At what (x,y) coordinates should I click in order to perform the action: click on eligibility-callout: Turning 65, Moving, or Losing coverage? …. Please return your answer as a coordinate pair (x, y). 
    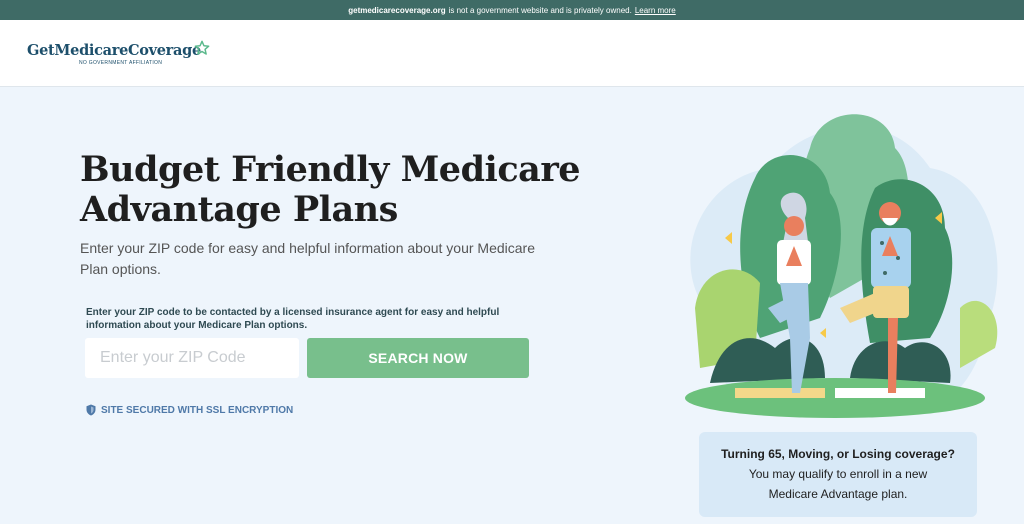
    Looking at the image, I should click on (838, 474).